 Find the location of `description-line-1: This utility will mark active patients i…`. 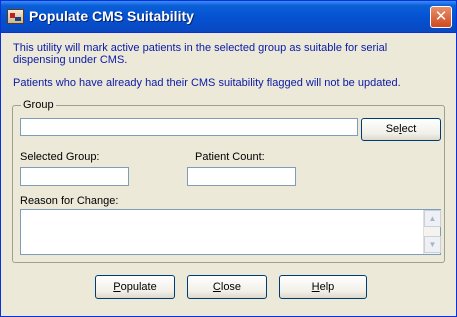

description-line-1: This utility will mark active patients i… is located at coordinates (200, 54).